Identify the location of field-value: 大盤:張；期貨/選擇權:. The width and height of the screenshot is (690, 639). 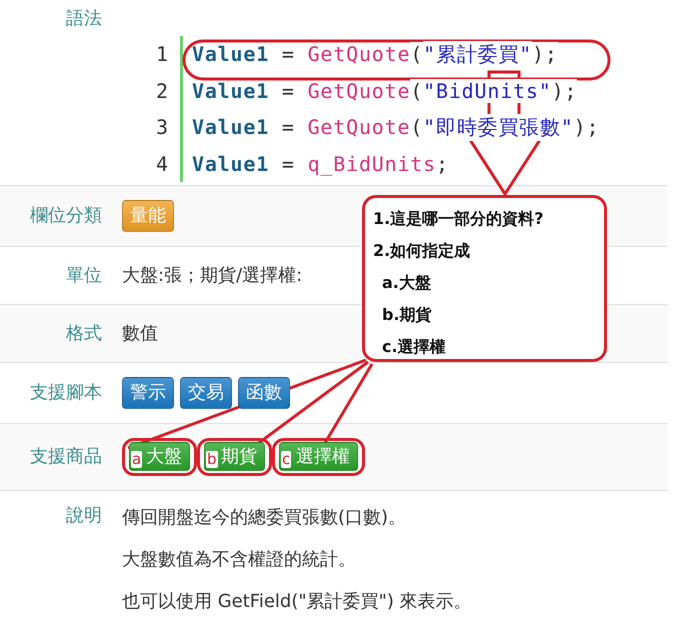
(212, 275).